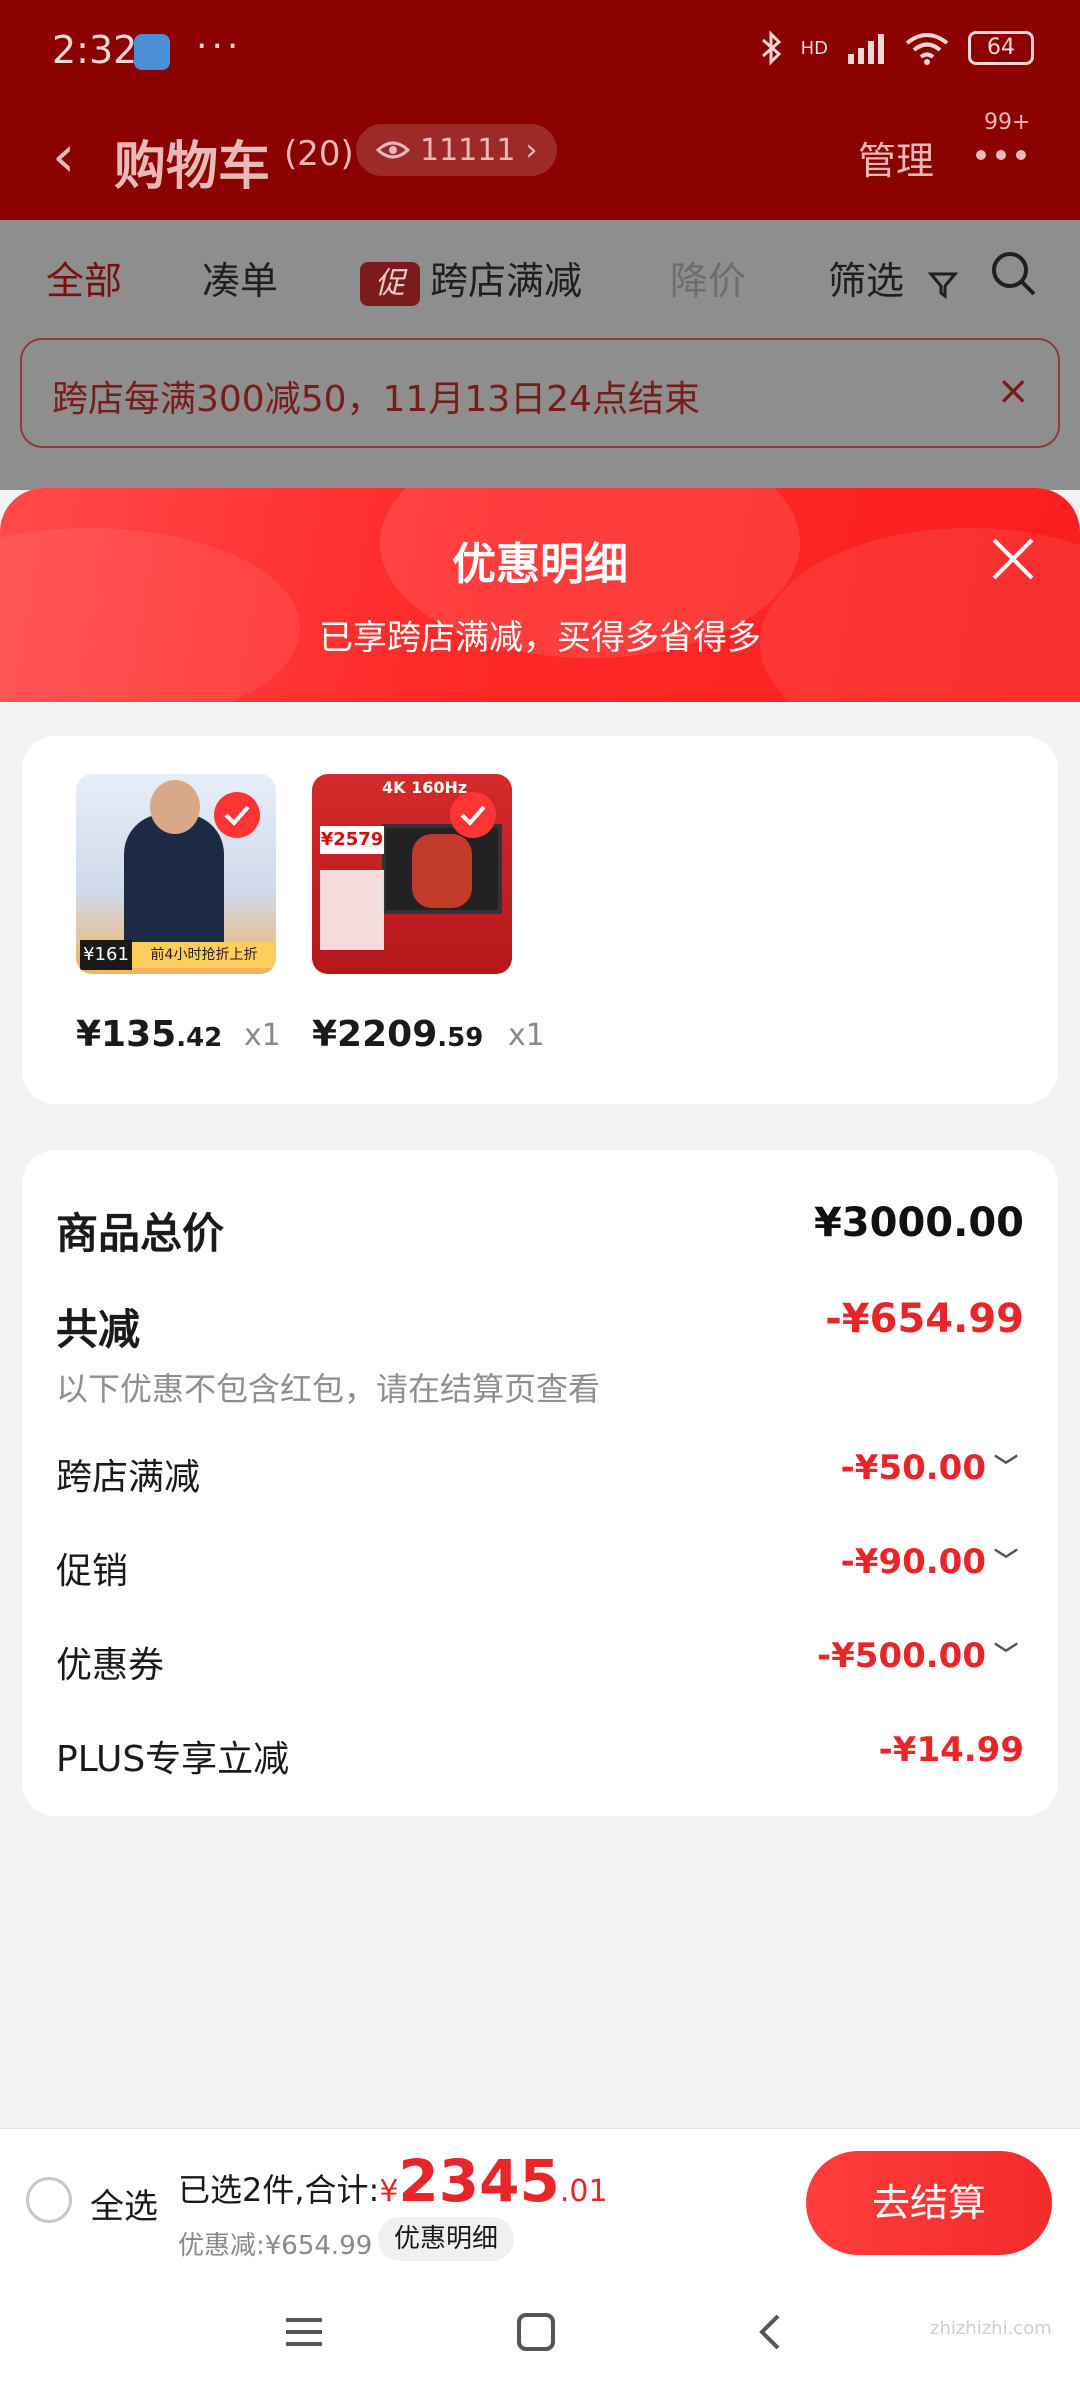  Describe the element at coordinates (913, 1562) in the screenshot. I see `discount-row-amount: -¥90.00` at that location.